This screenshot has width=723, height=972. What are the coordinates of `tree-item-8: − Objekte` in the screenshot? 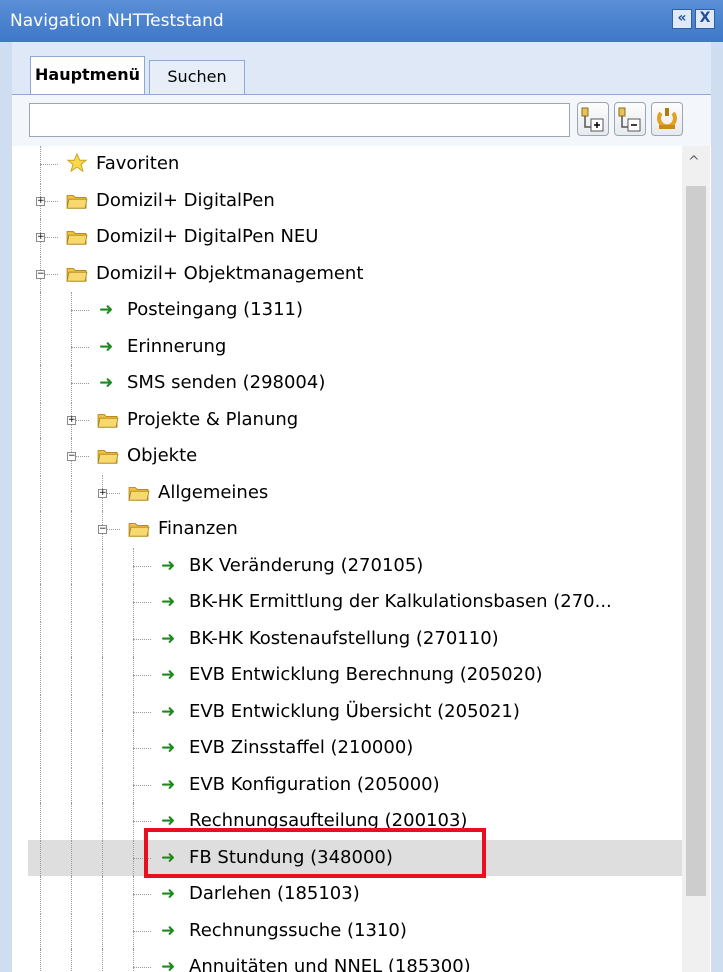 It's located at (355, 456).